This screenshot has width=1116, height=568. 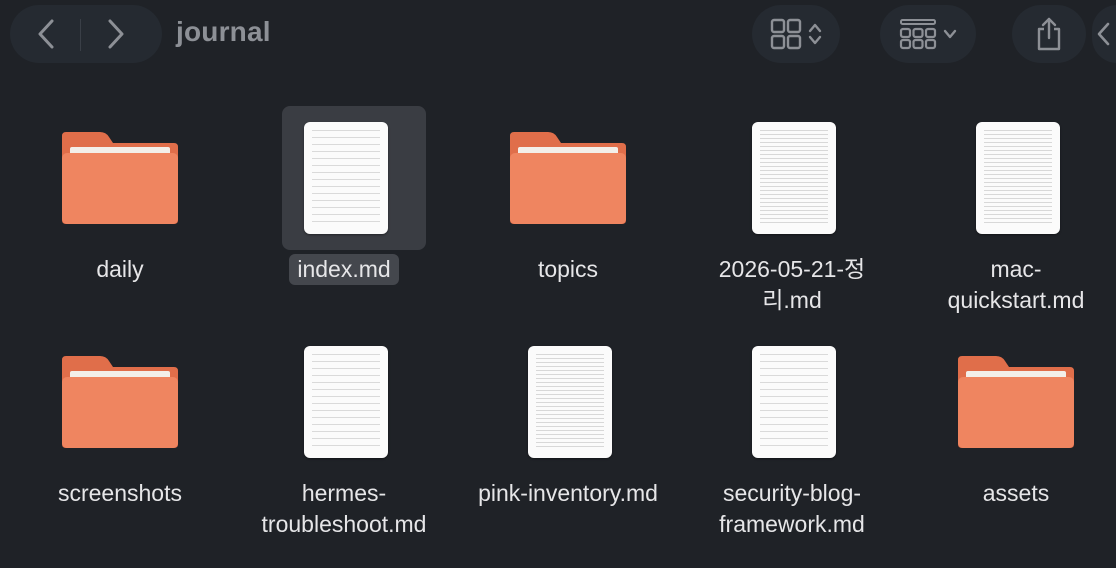 What do you see at coordinates (1016, 493) in the screenshot?
I see `item-name: assets` at bounding box center [1016, 493].